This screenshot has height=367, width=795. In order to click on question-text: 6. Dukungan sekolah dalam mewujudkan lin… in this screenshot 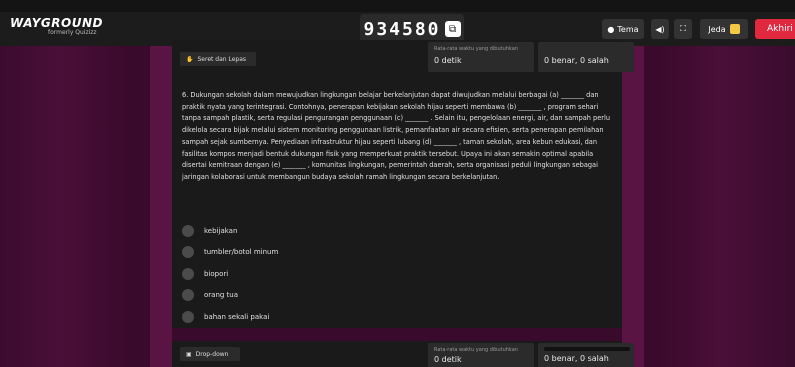, I will do `click(396, 136)`.